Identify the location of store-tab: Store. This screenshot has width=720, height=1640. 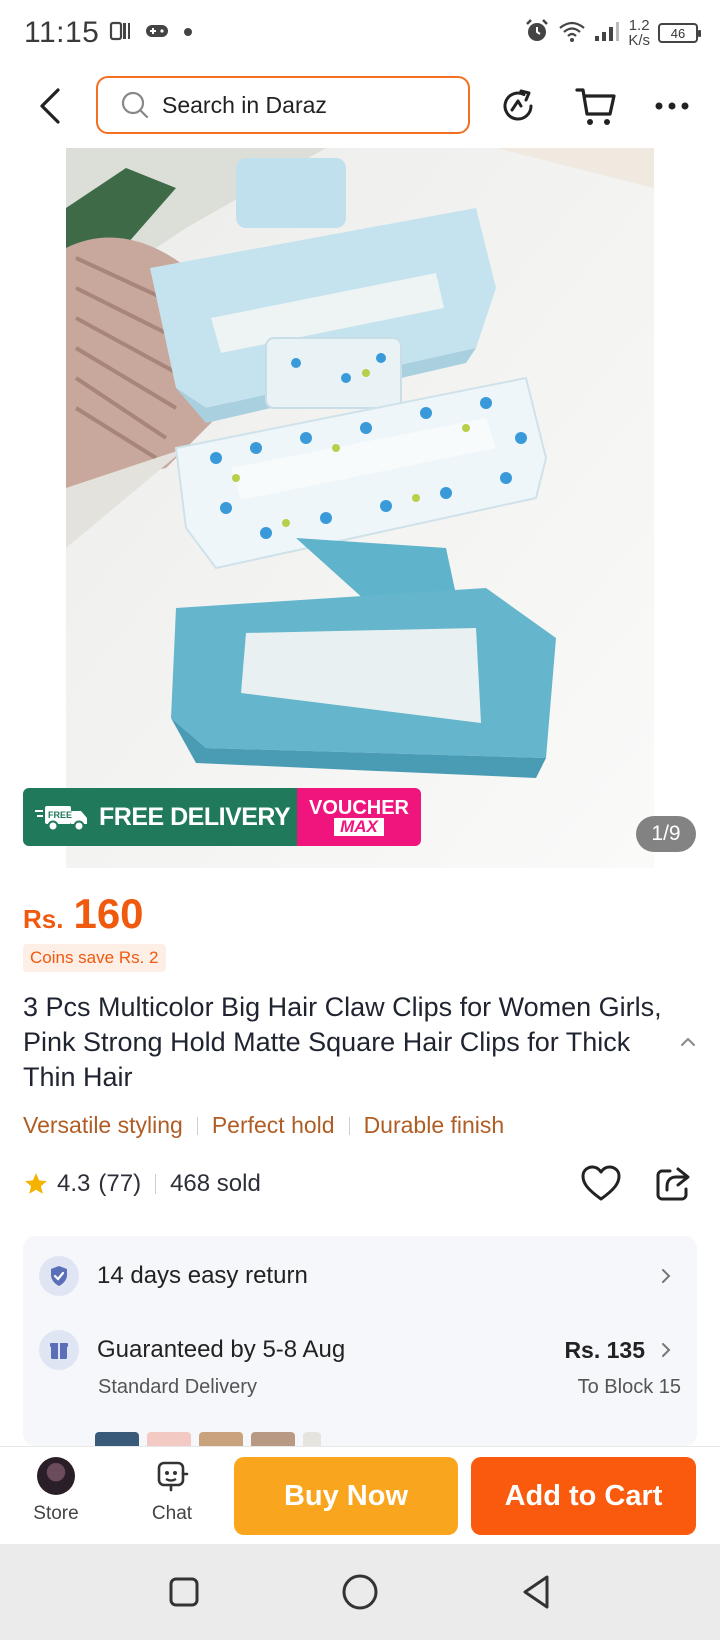
(56, 1491).